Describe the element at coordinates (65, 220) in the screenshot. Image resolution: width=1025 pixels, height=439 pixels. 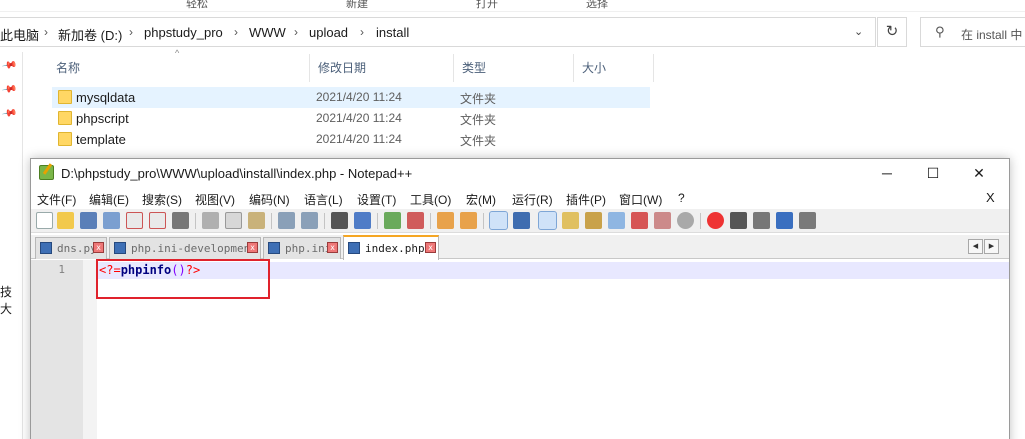
I see `open-file-icon` at that location.